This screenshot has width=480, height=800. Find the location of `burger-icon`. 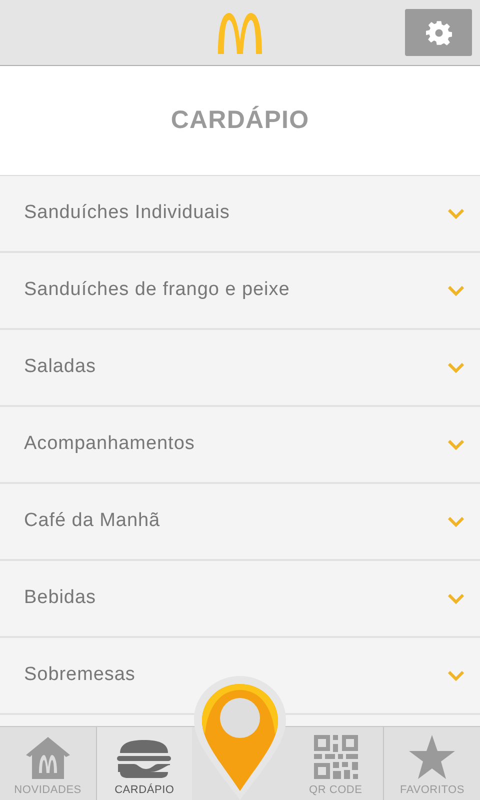

burger-icon is located at coordinates (144, 759).